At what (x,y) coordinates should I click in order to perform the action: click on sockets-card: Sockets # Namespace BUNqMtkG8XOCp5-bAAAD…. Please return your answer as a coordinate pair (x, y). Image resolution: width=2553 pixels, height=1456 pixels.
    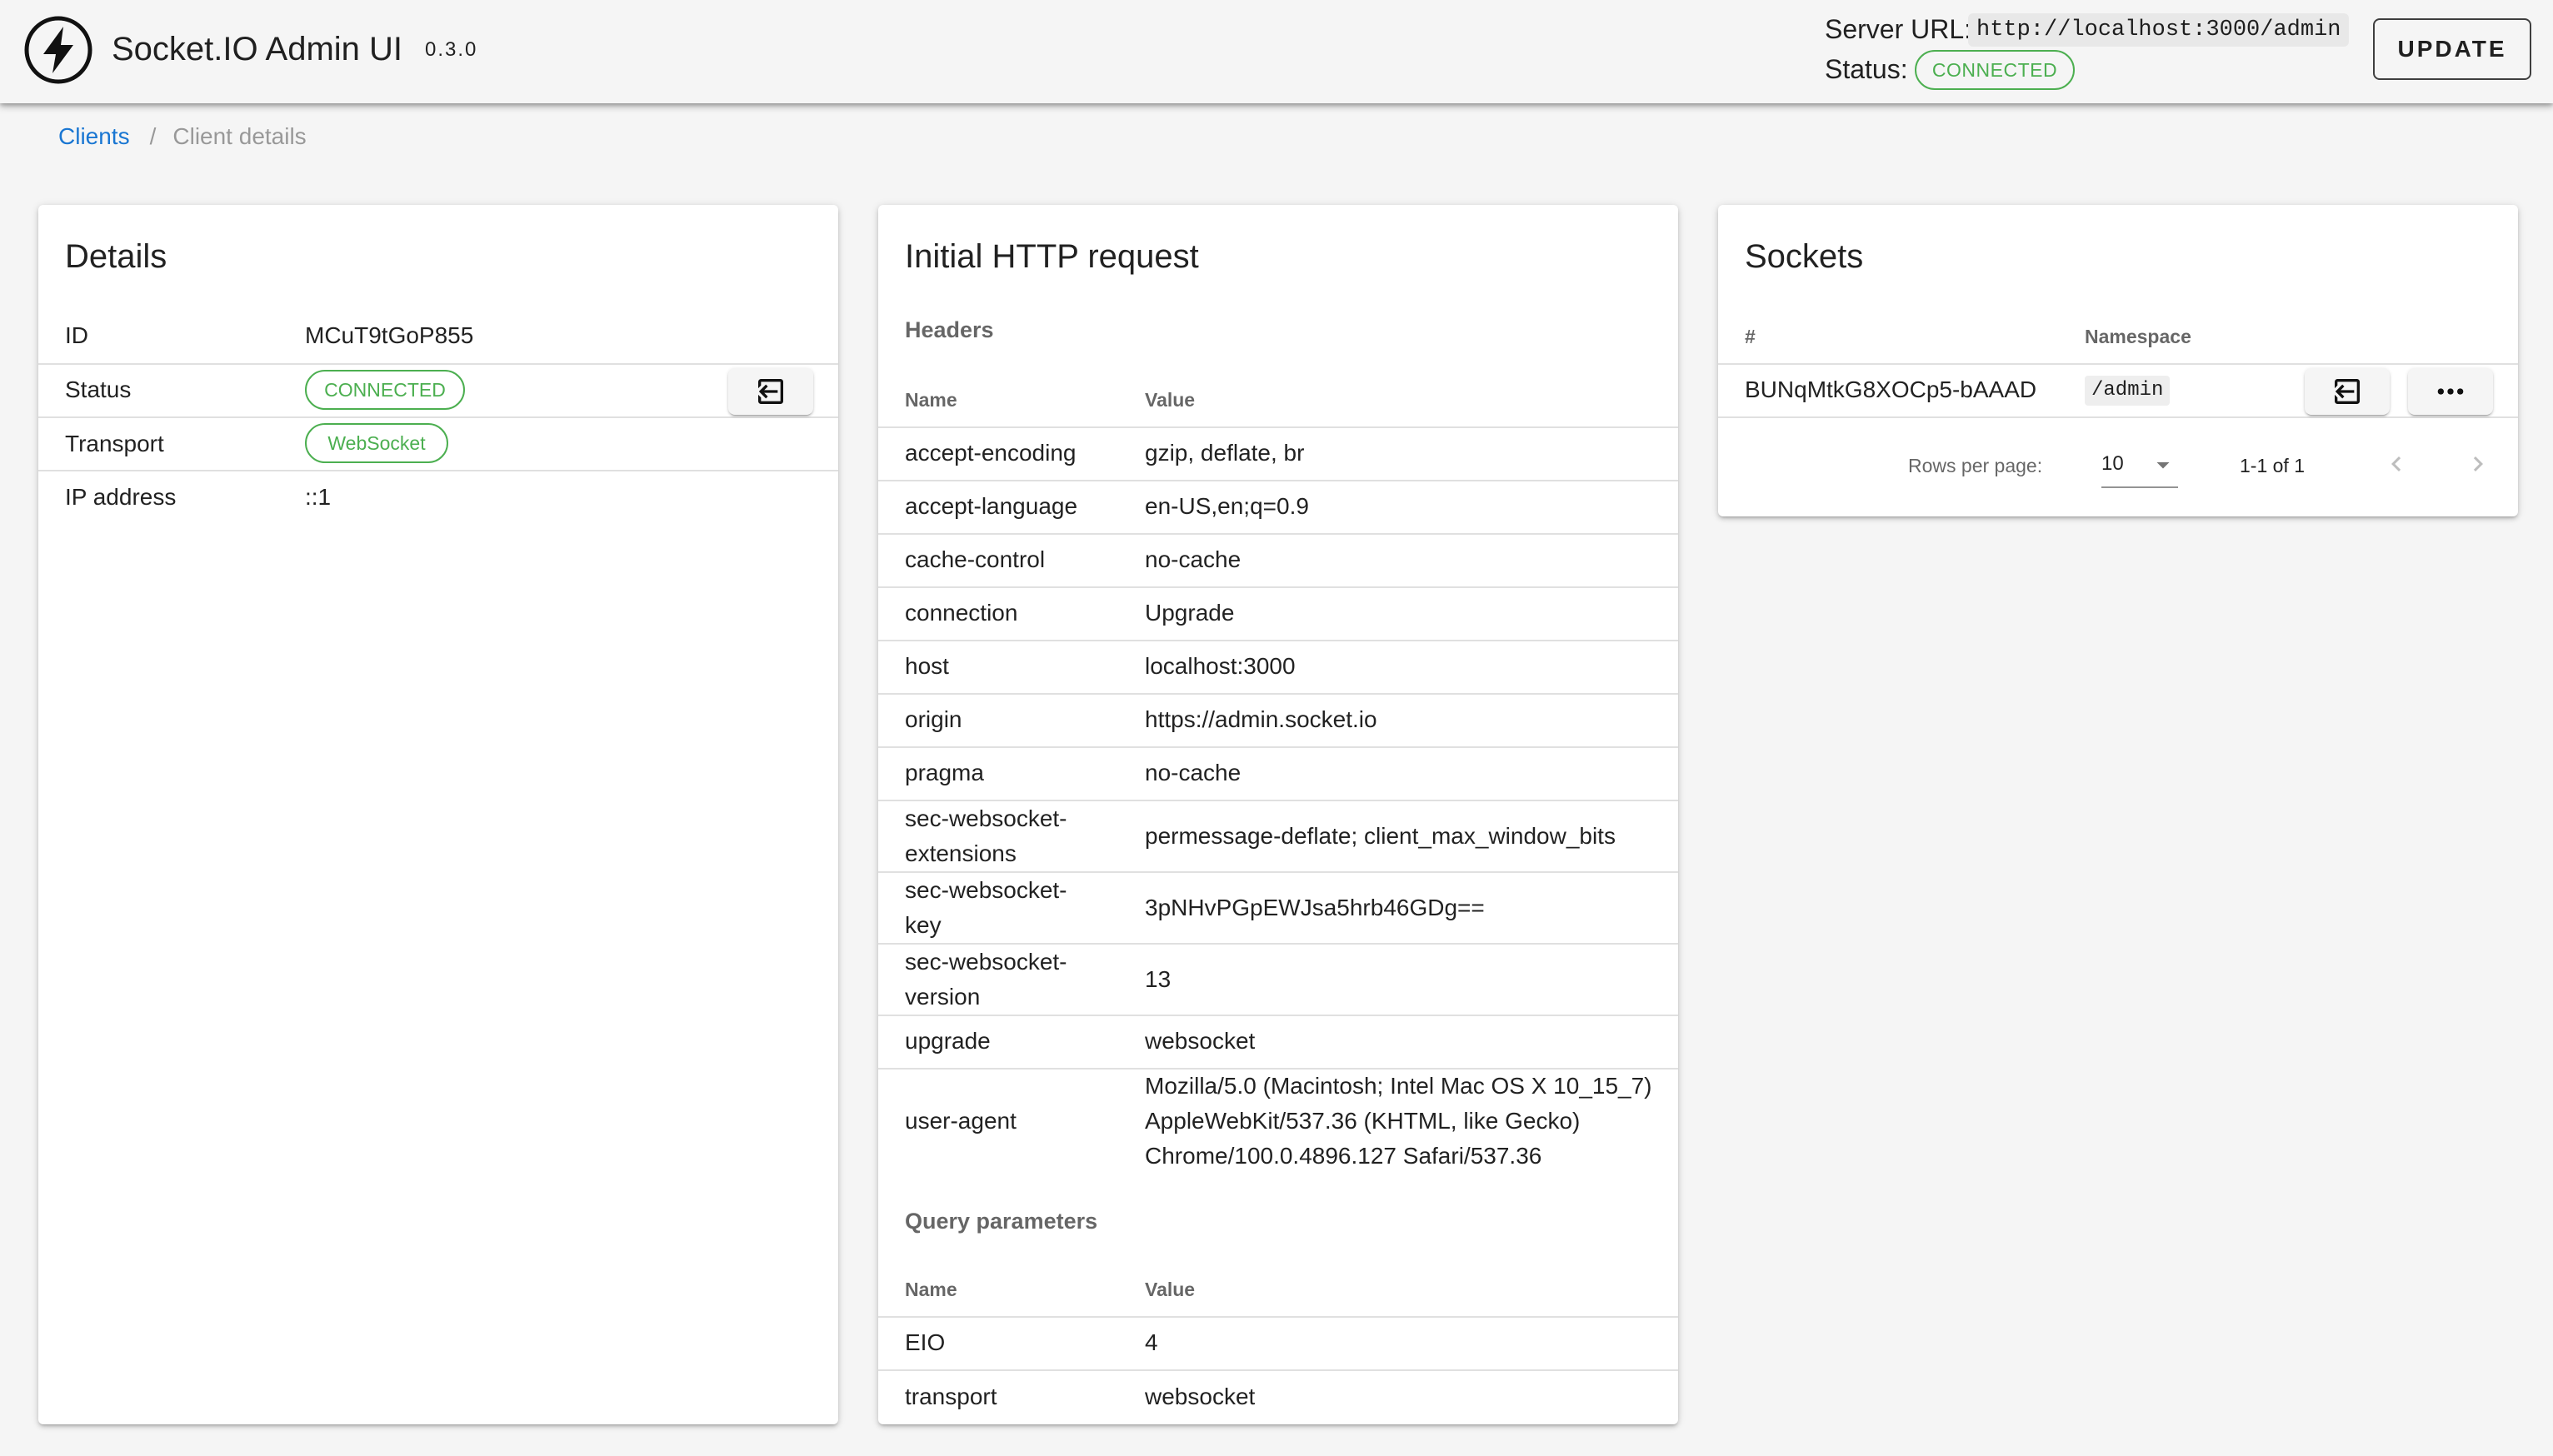
    Looking at the image, I should click on (2118, 360).